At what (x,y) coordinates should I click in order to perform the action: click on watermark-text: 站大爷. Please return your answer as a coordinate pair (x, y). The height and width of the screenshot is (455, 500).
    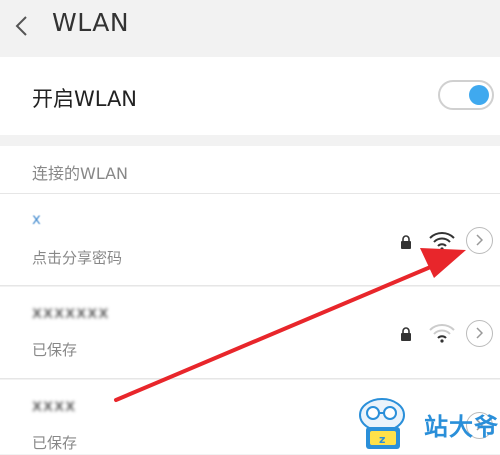
    Looking at the image, I should click on (461, 427).